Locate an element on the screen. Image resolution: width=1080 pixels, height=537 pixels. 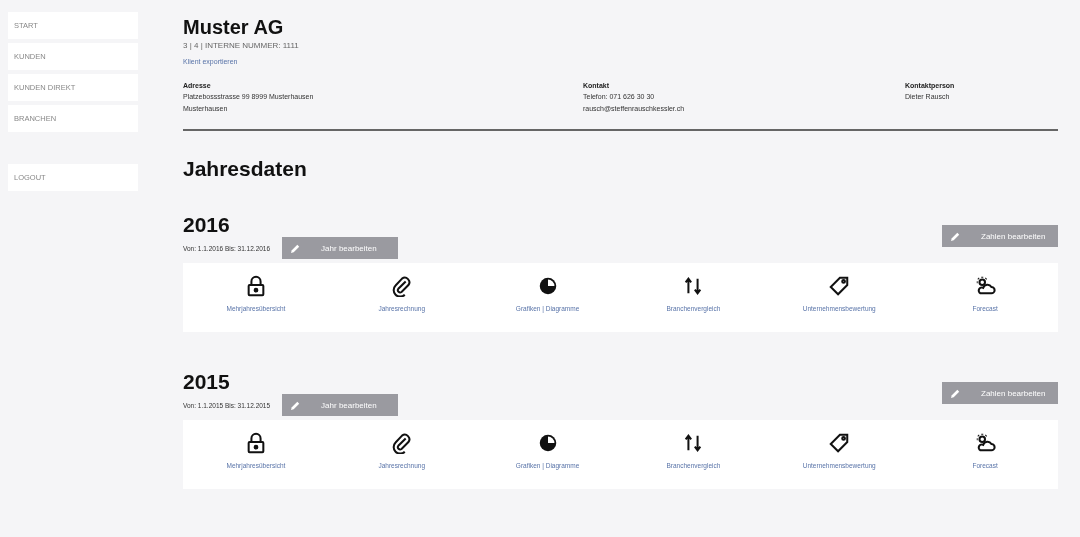
year-title: 2016 is located at coordinates (207, 225).